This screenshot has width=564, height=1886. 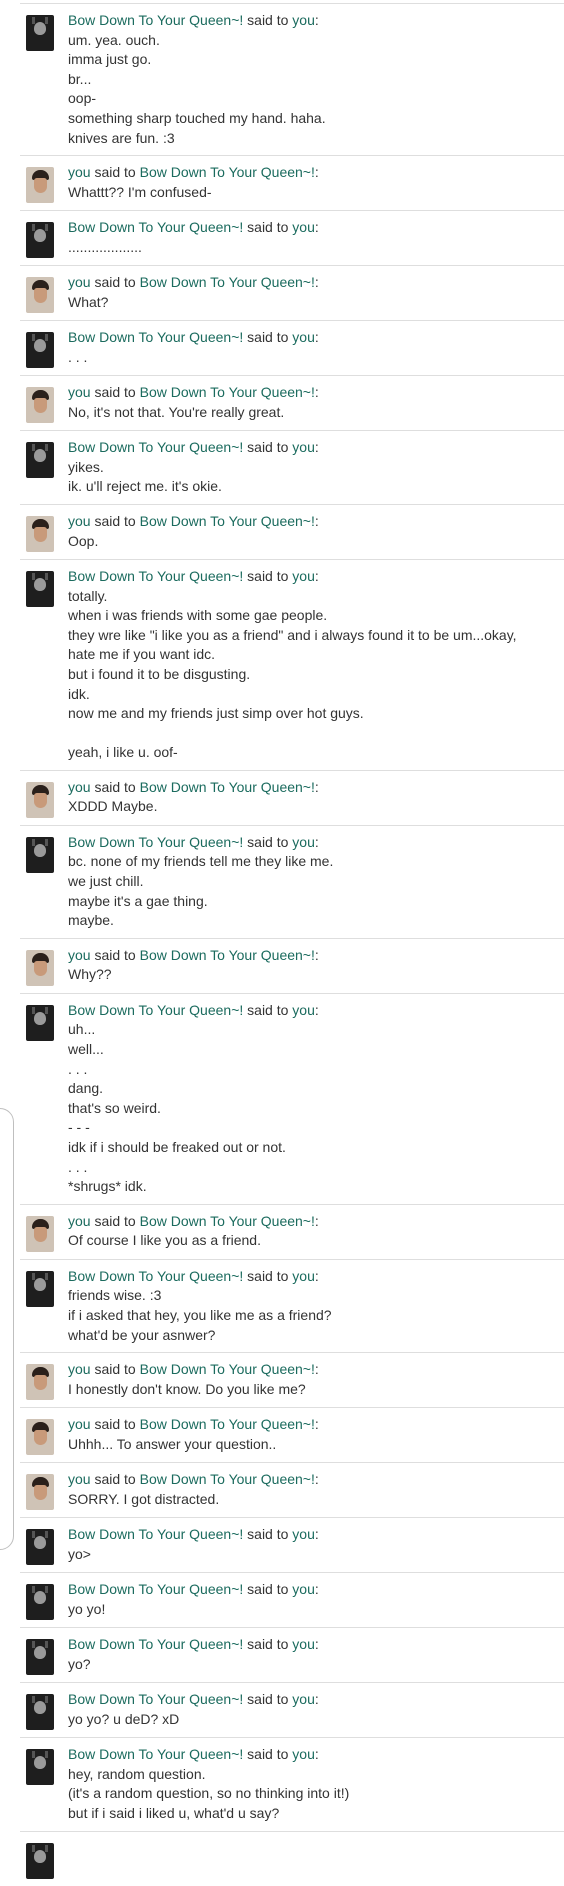 I want to click on message-text-line: idk., so click(x=79, y=693).